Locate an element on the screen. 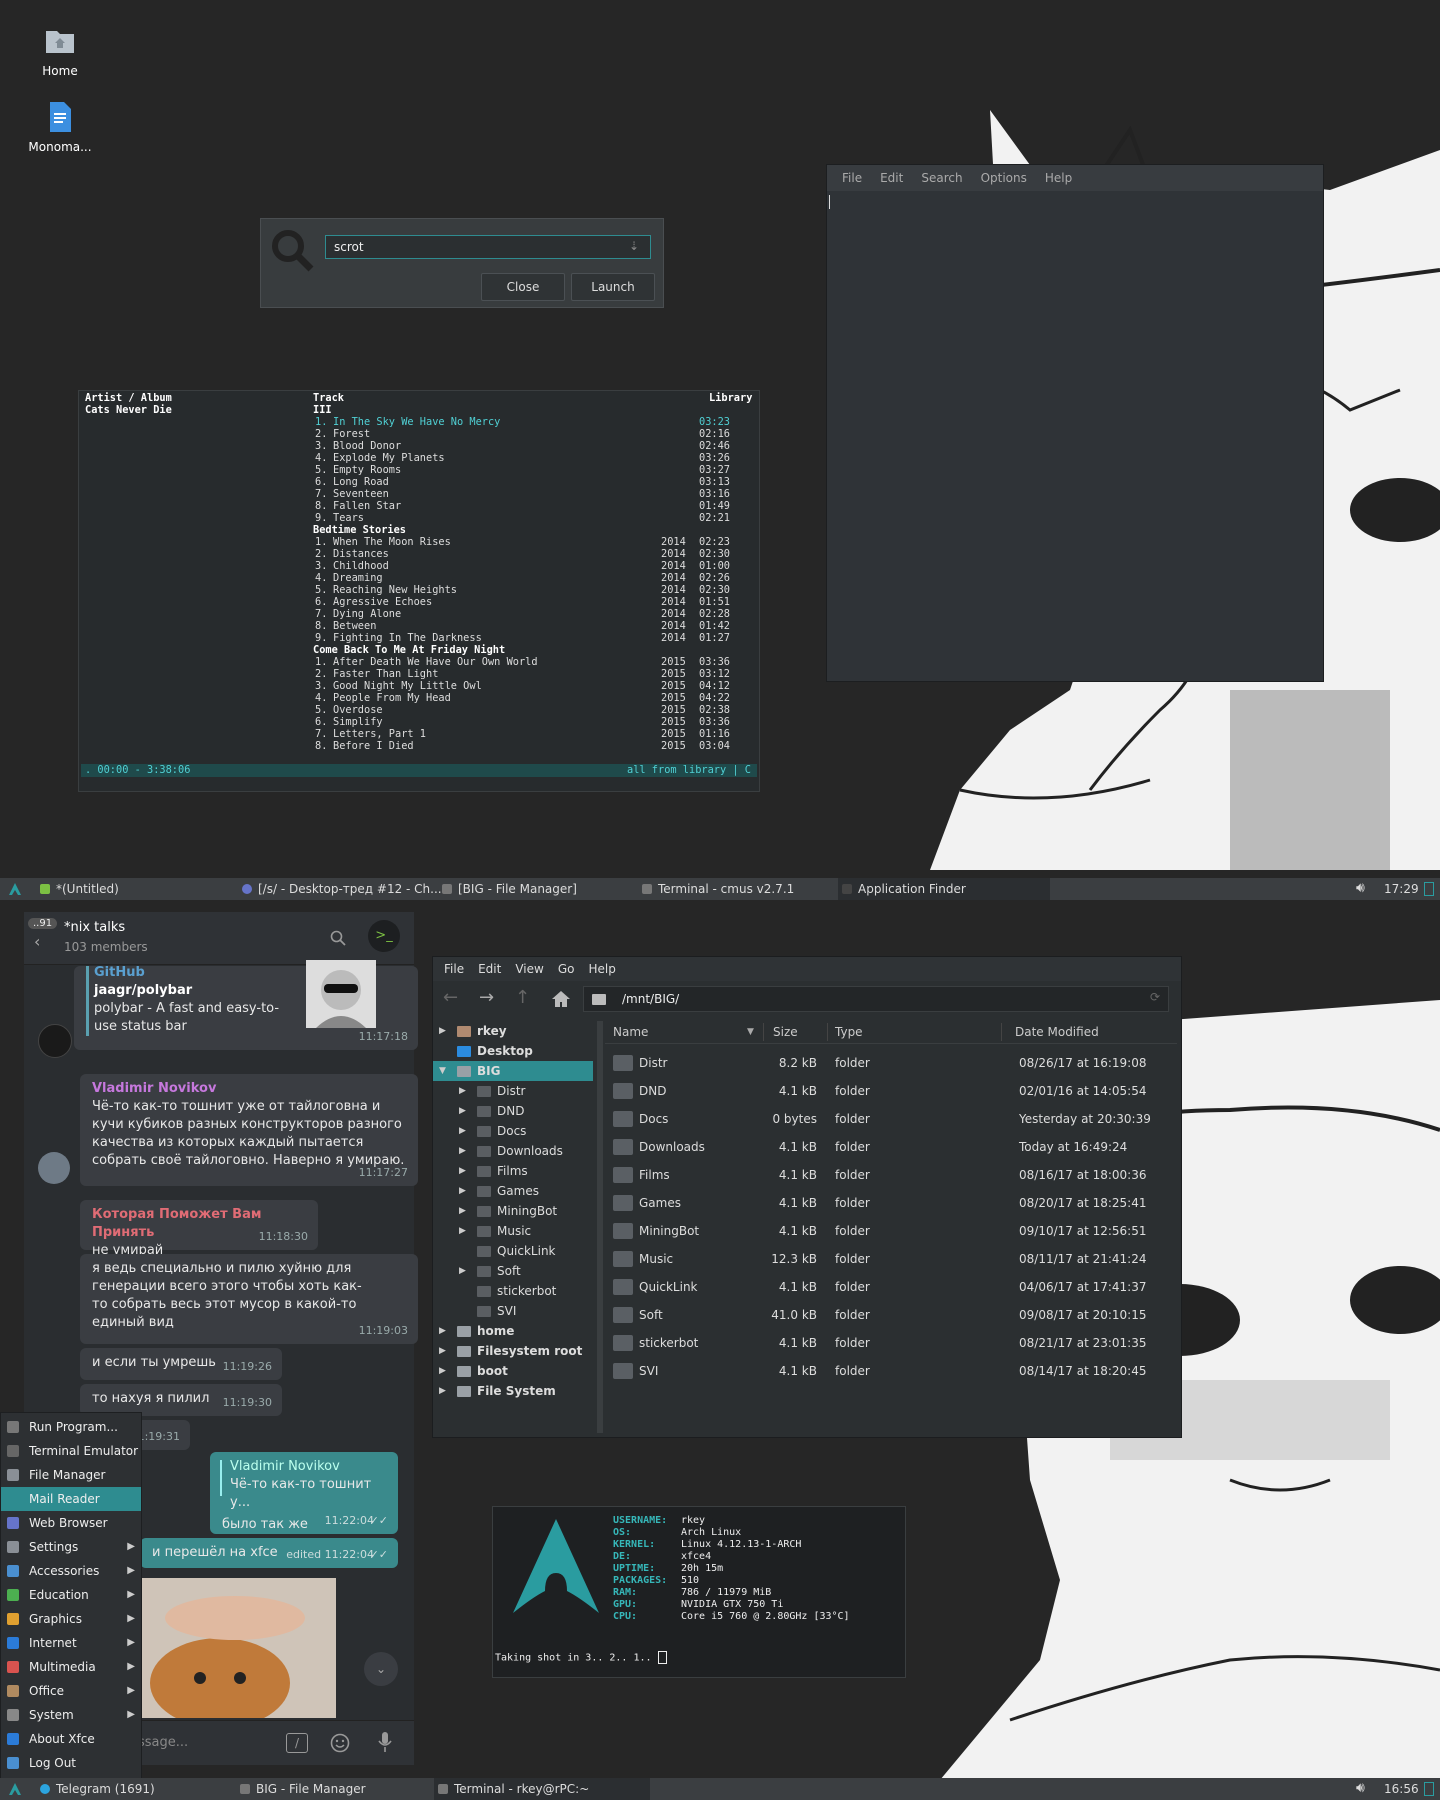  reply-author: Vladimir Novikov is located at coordinates (304, 1467).